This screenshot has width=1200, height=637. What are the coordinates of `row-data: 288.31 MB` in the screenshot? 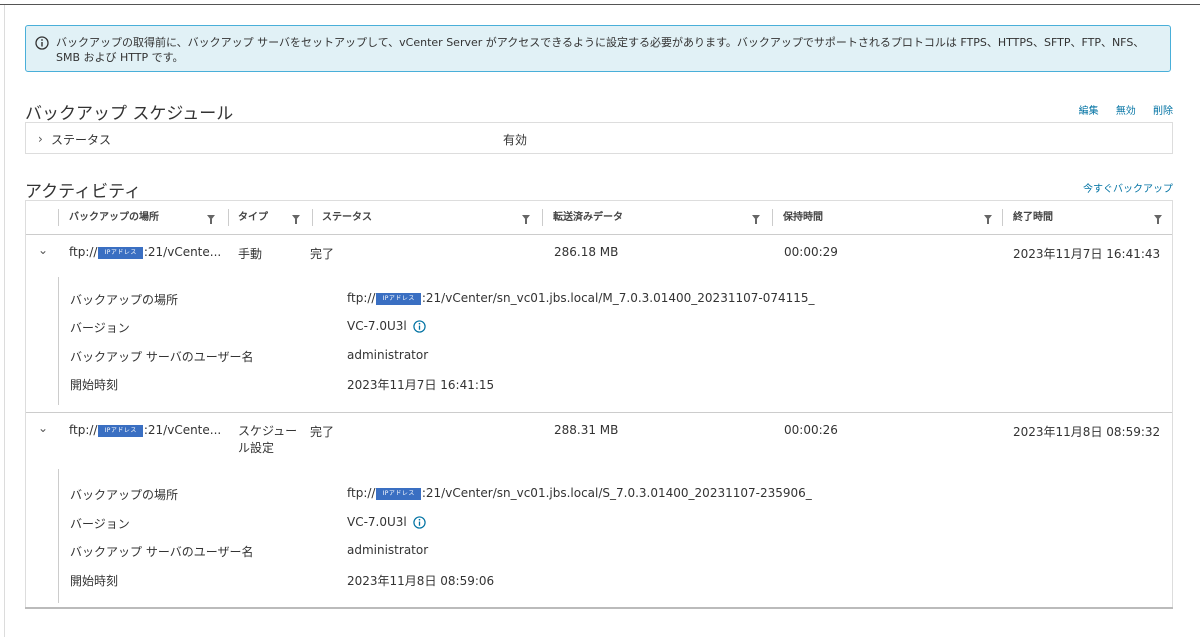 It's located at (586, 430).